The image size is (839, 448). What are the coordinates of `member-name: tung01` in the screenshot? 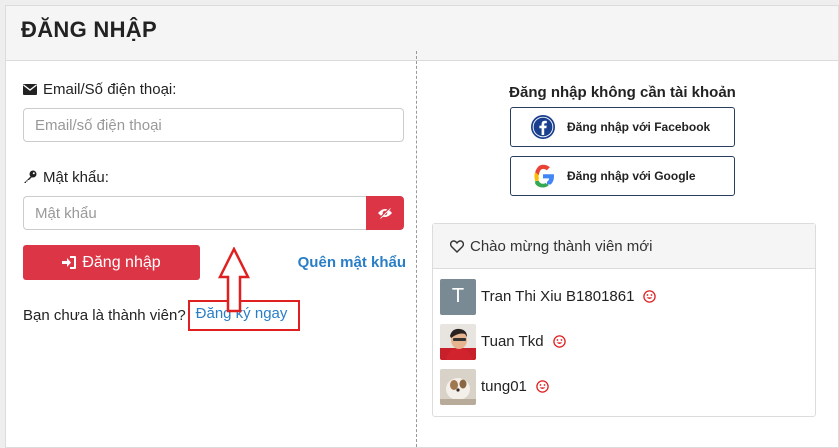 It's located at (504, 386).